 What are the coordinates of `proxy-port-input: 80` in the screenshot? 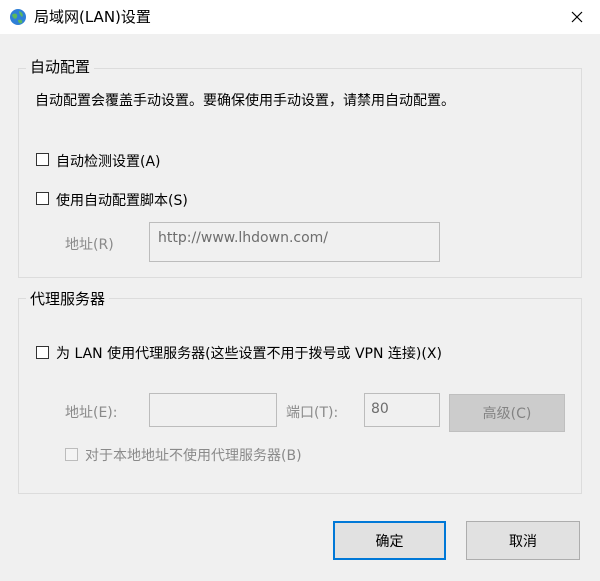 It's located at (402, 410).